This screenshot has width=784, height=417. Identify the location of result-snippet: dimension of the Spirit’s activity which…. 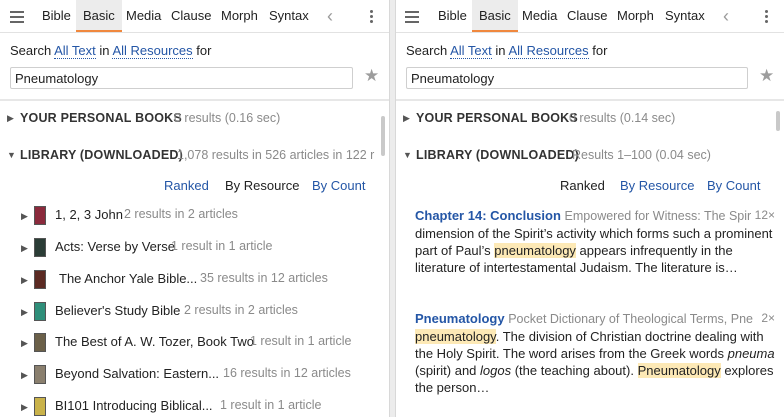
(594, 250).